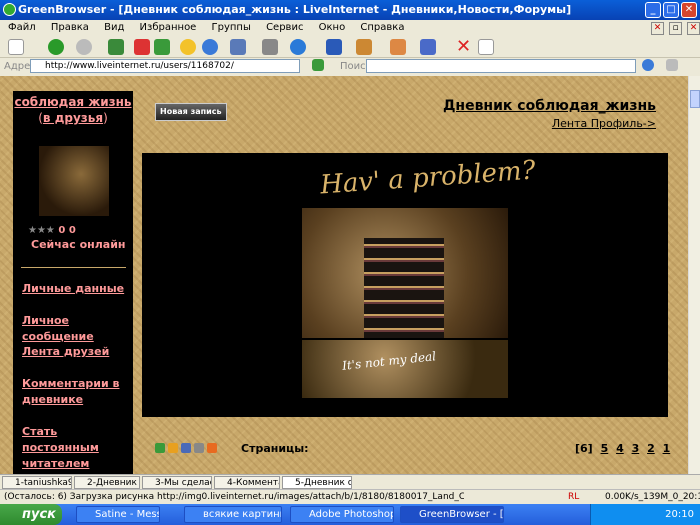 The height and width of the screenshot is (525, 700). Describe the element at coordinates (188, 47) in the screenshot. I see `favorites-star-icon` at that location.